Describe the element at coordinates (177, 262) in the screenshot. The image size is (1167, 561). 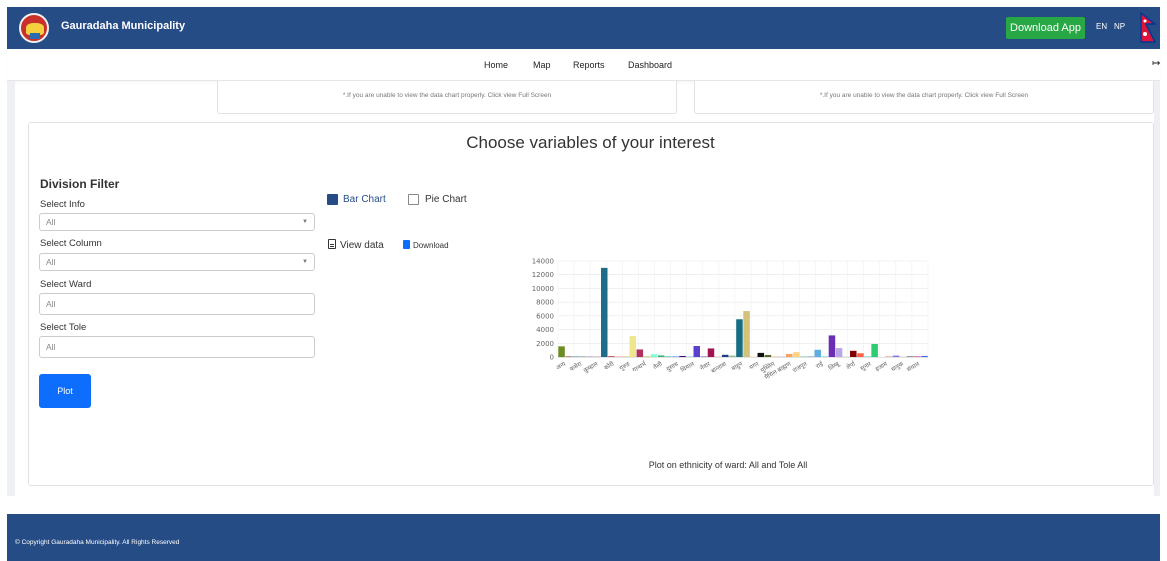
I see `select-column-dropdown: All ▼` at that location.